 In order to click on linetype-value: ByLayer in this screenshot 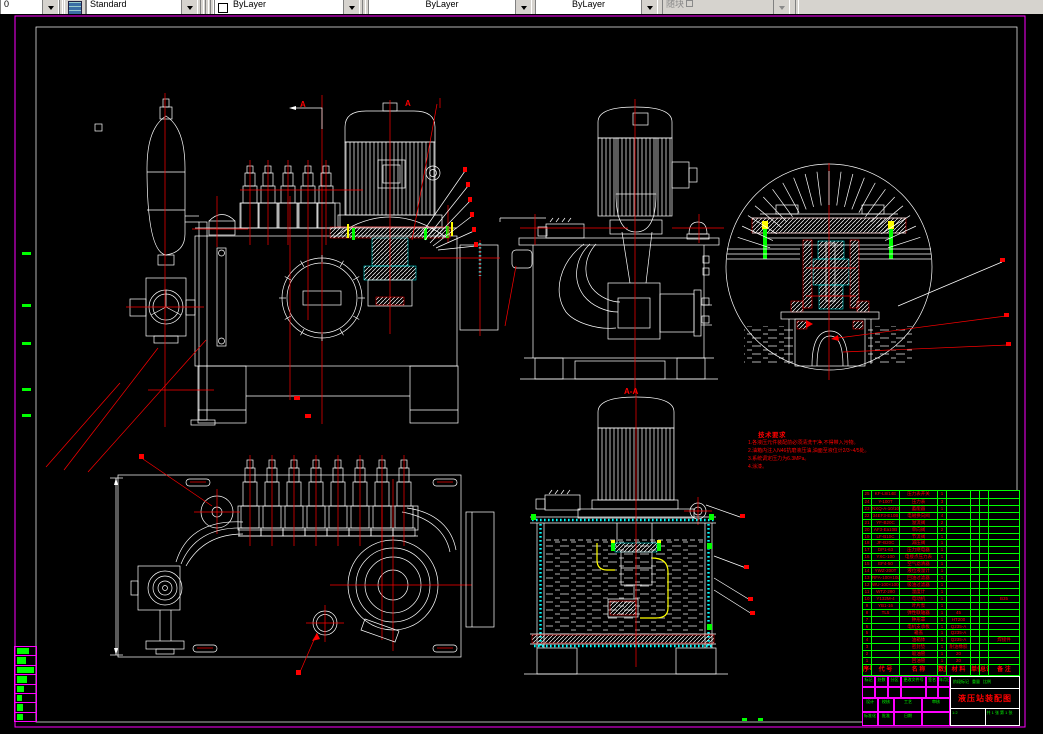, I will do `click(442, 4)`.